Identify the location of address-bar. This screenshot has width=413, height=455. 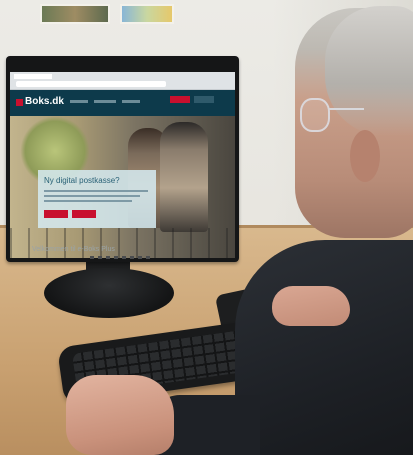
(91, 84).